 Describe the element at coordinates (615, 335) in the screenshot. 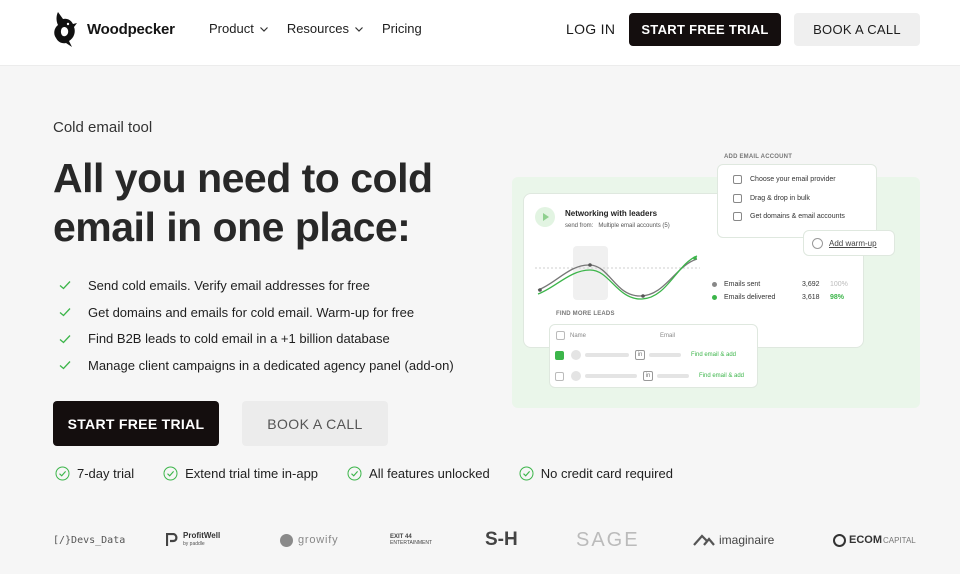

I see `leads-table-header: Name Email` at that location.